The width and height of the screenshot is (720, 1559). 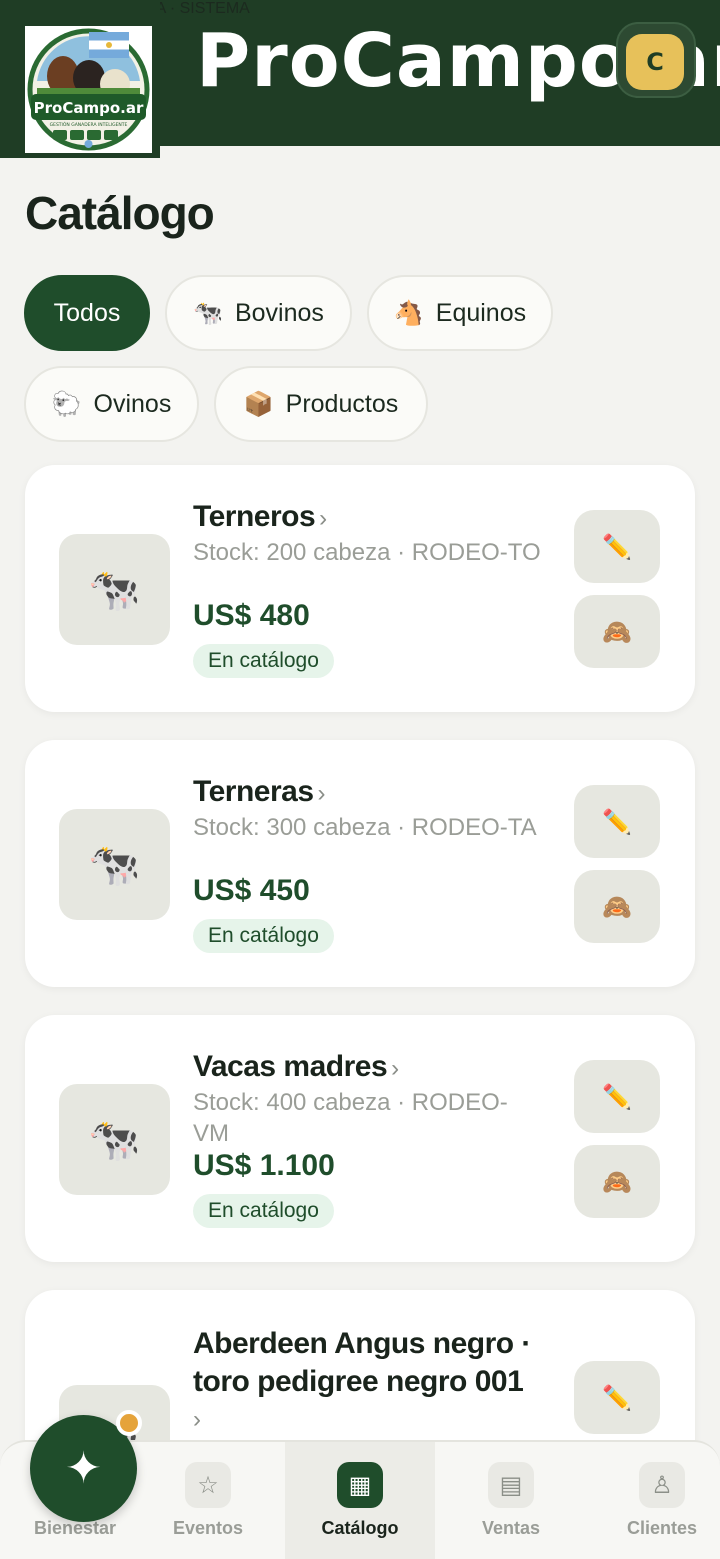 I want to click on product-name: Terneras ›, so click(x=259, y=792).